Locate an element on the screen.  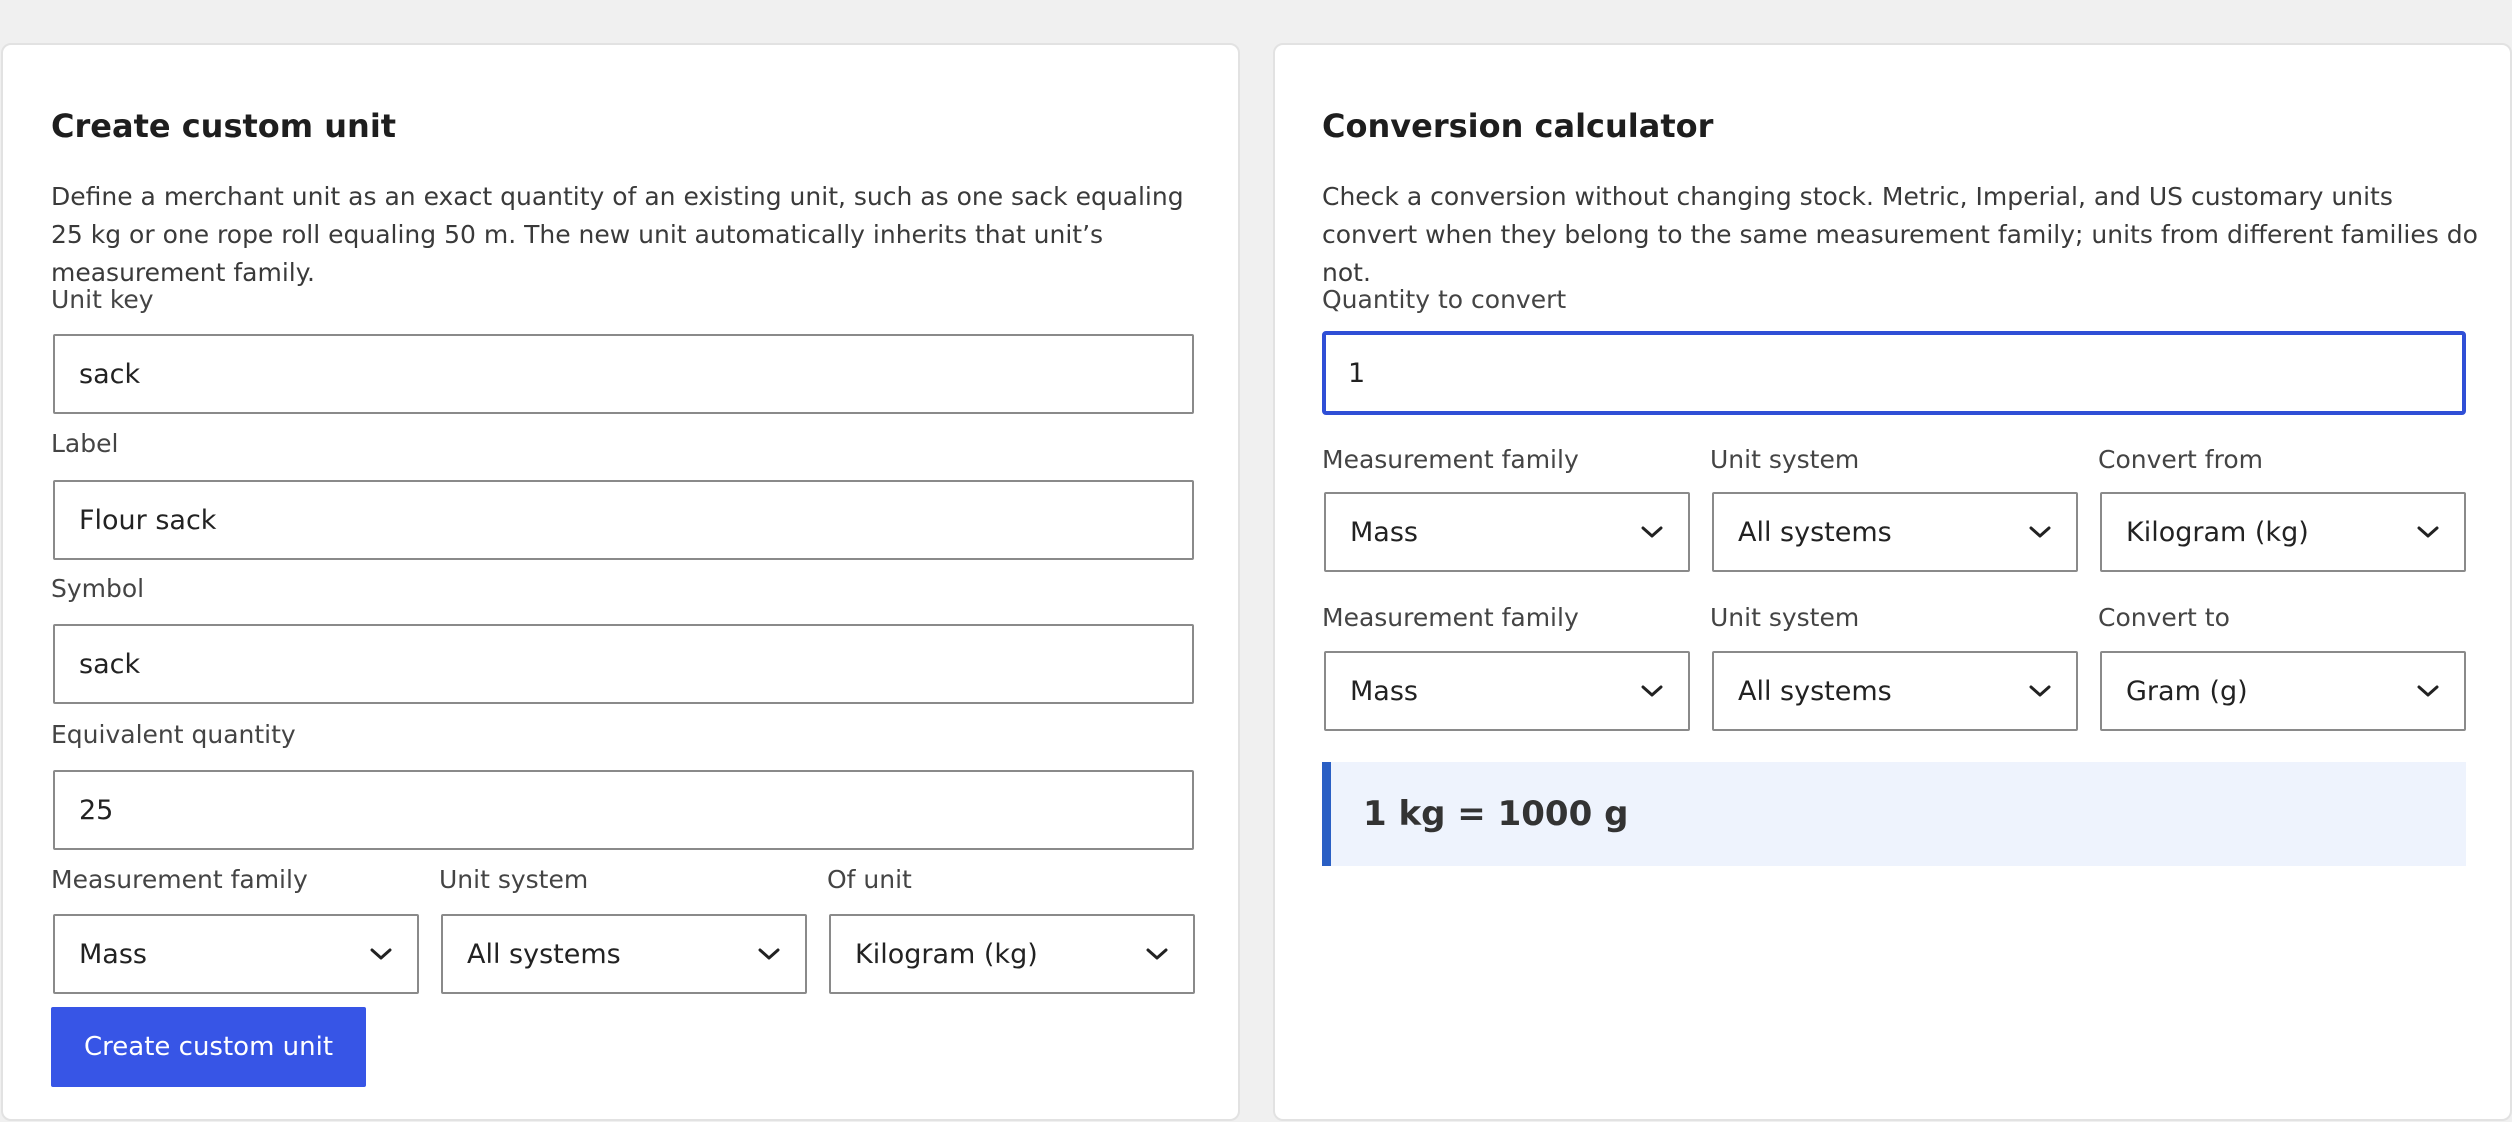
from-family-label: Measurement family is located at coordinates (1450, 459).